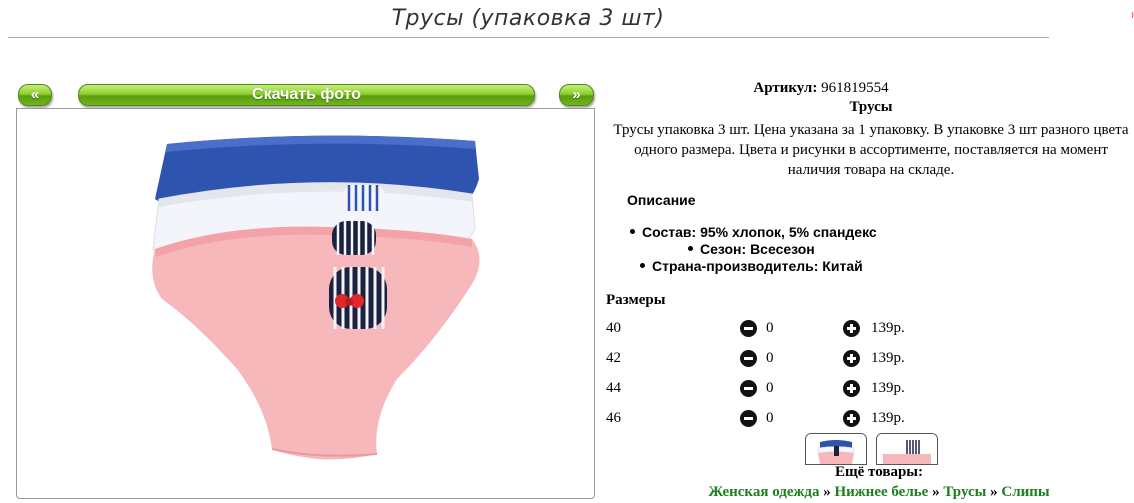 Image resolution: width=1134 pixels, height=503 pixels. What do you see at coordinates (613, 418) in the screenshot?
I see `size-label: 46` at bounding box center [613, 418].